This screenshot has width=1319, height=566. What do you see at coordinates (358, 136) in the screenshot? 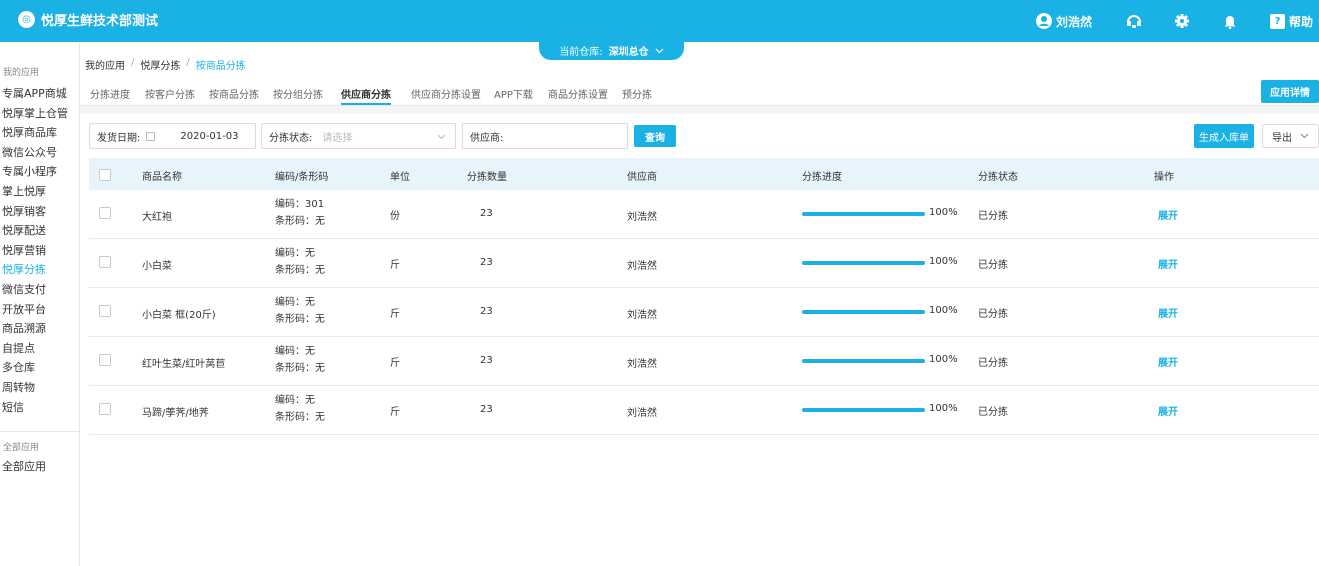
I see `sorting-status-select: 分拣状态: 请选择` at bounding box center [358, 136].